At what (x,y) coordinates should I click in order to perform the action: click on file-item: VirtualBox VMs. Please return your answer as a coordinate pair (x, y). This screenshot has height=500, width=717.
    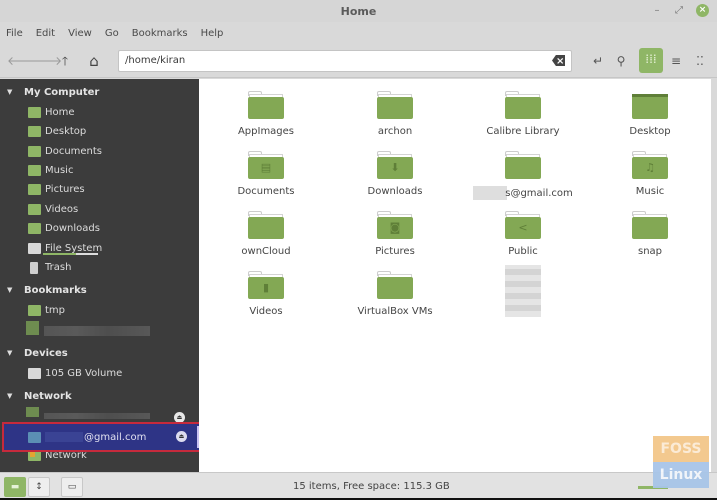
    Looking at the image, I should click on (395, 294).